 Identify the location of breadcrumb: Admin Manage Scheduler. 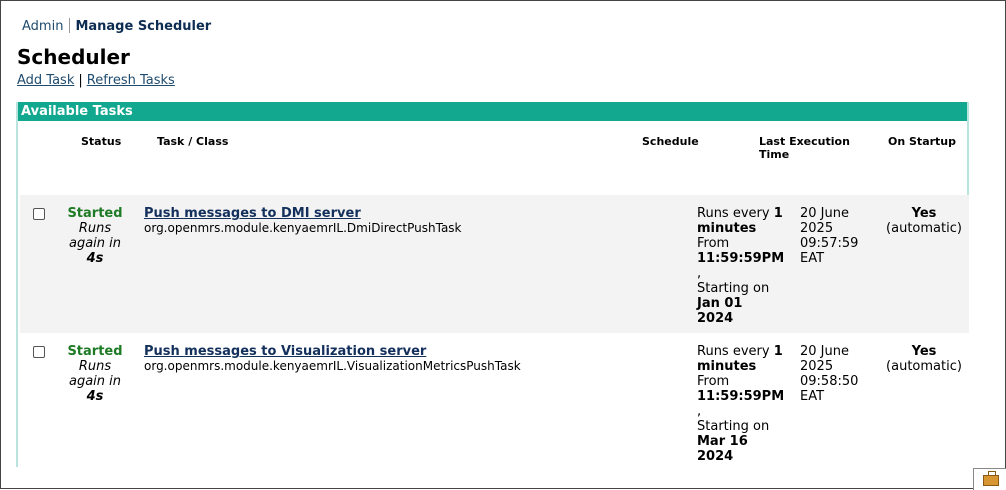
(116, 26).